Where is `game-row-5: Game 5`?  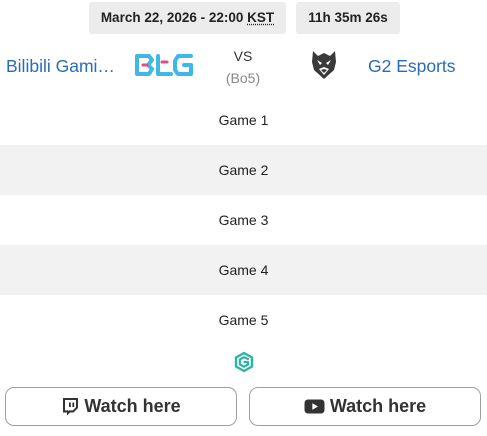
game-row-5: Game 5 is located at coordinates (243, 320).